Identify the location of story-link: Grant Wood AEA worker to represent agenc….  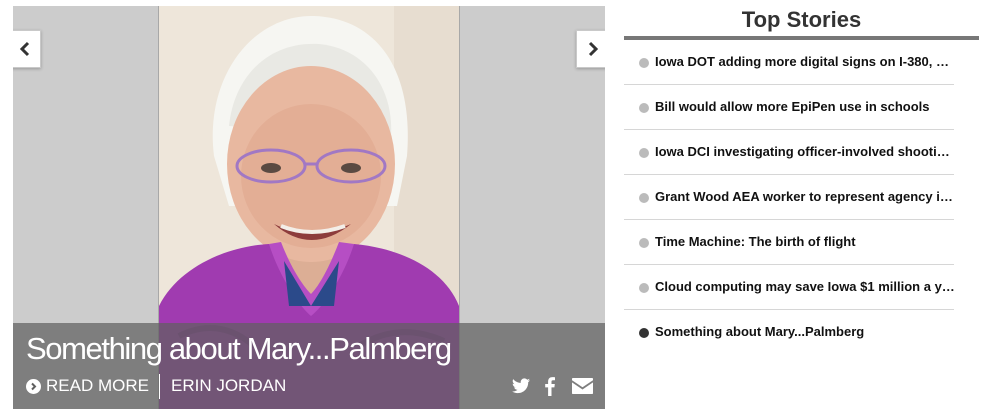
(805, 196).